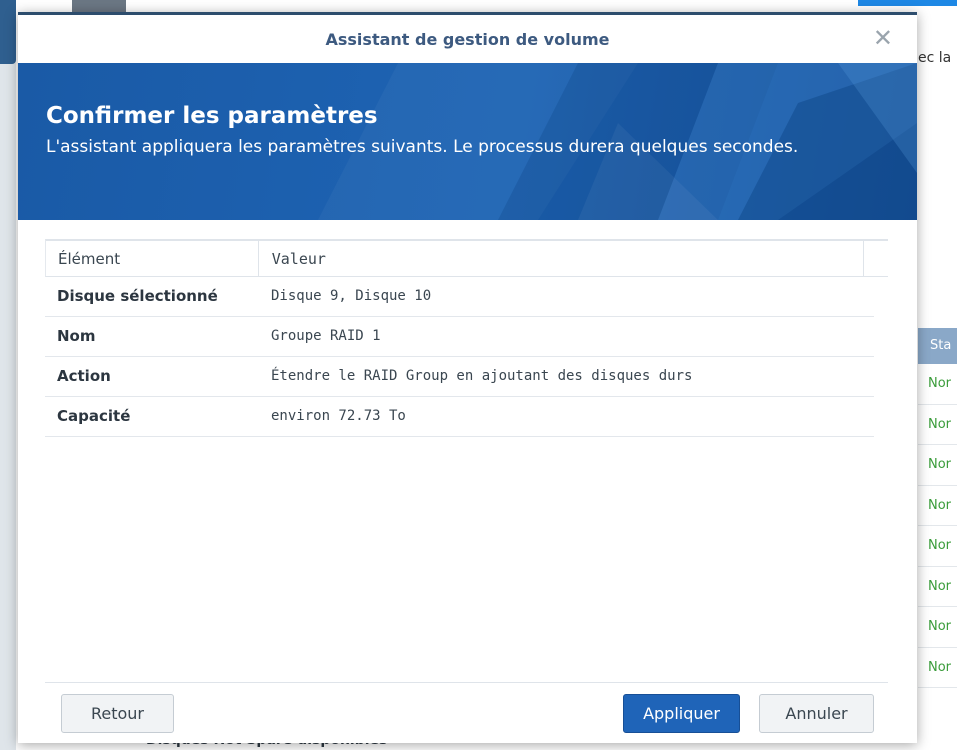 This screenshot has width=957, height=750. I want to click on dialog-title: Assistant de gestion de volume, so click(467, 39).